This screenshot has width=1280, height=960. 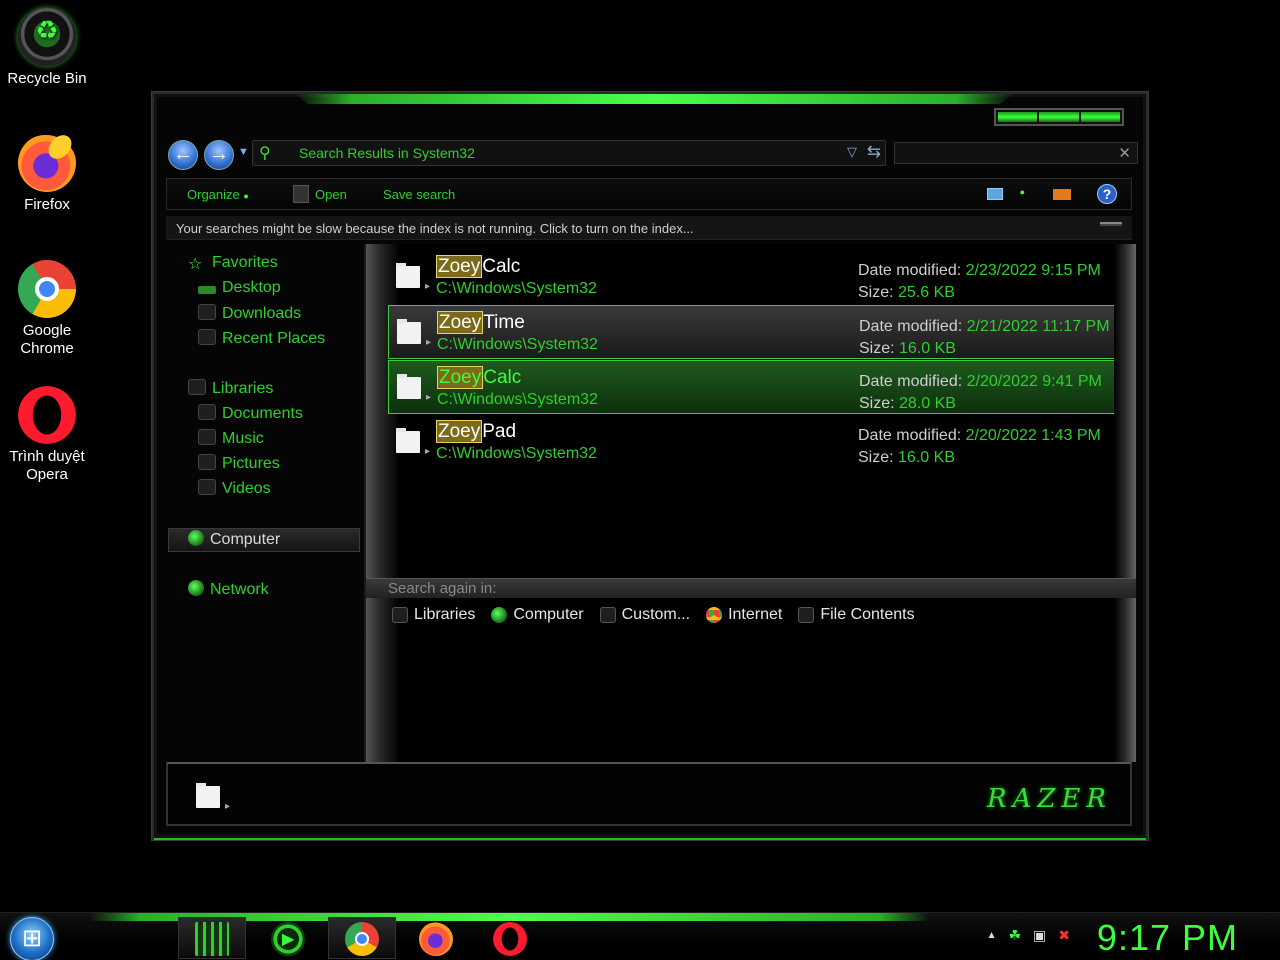 What do you see at coordinates (751, 588) in the screenshot?
I see `search-again-header: Search again in:` at bounding box center [751, 588].